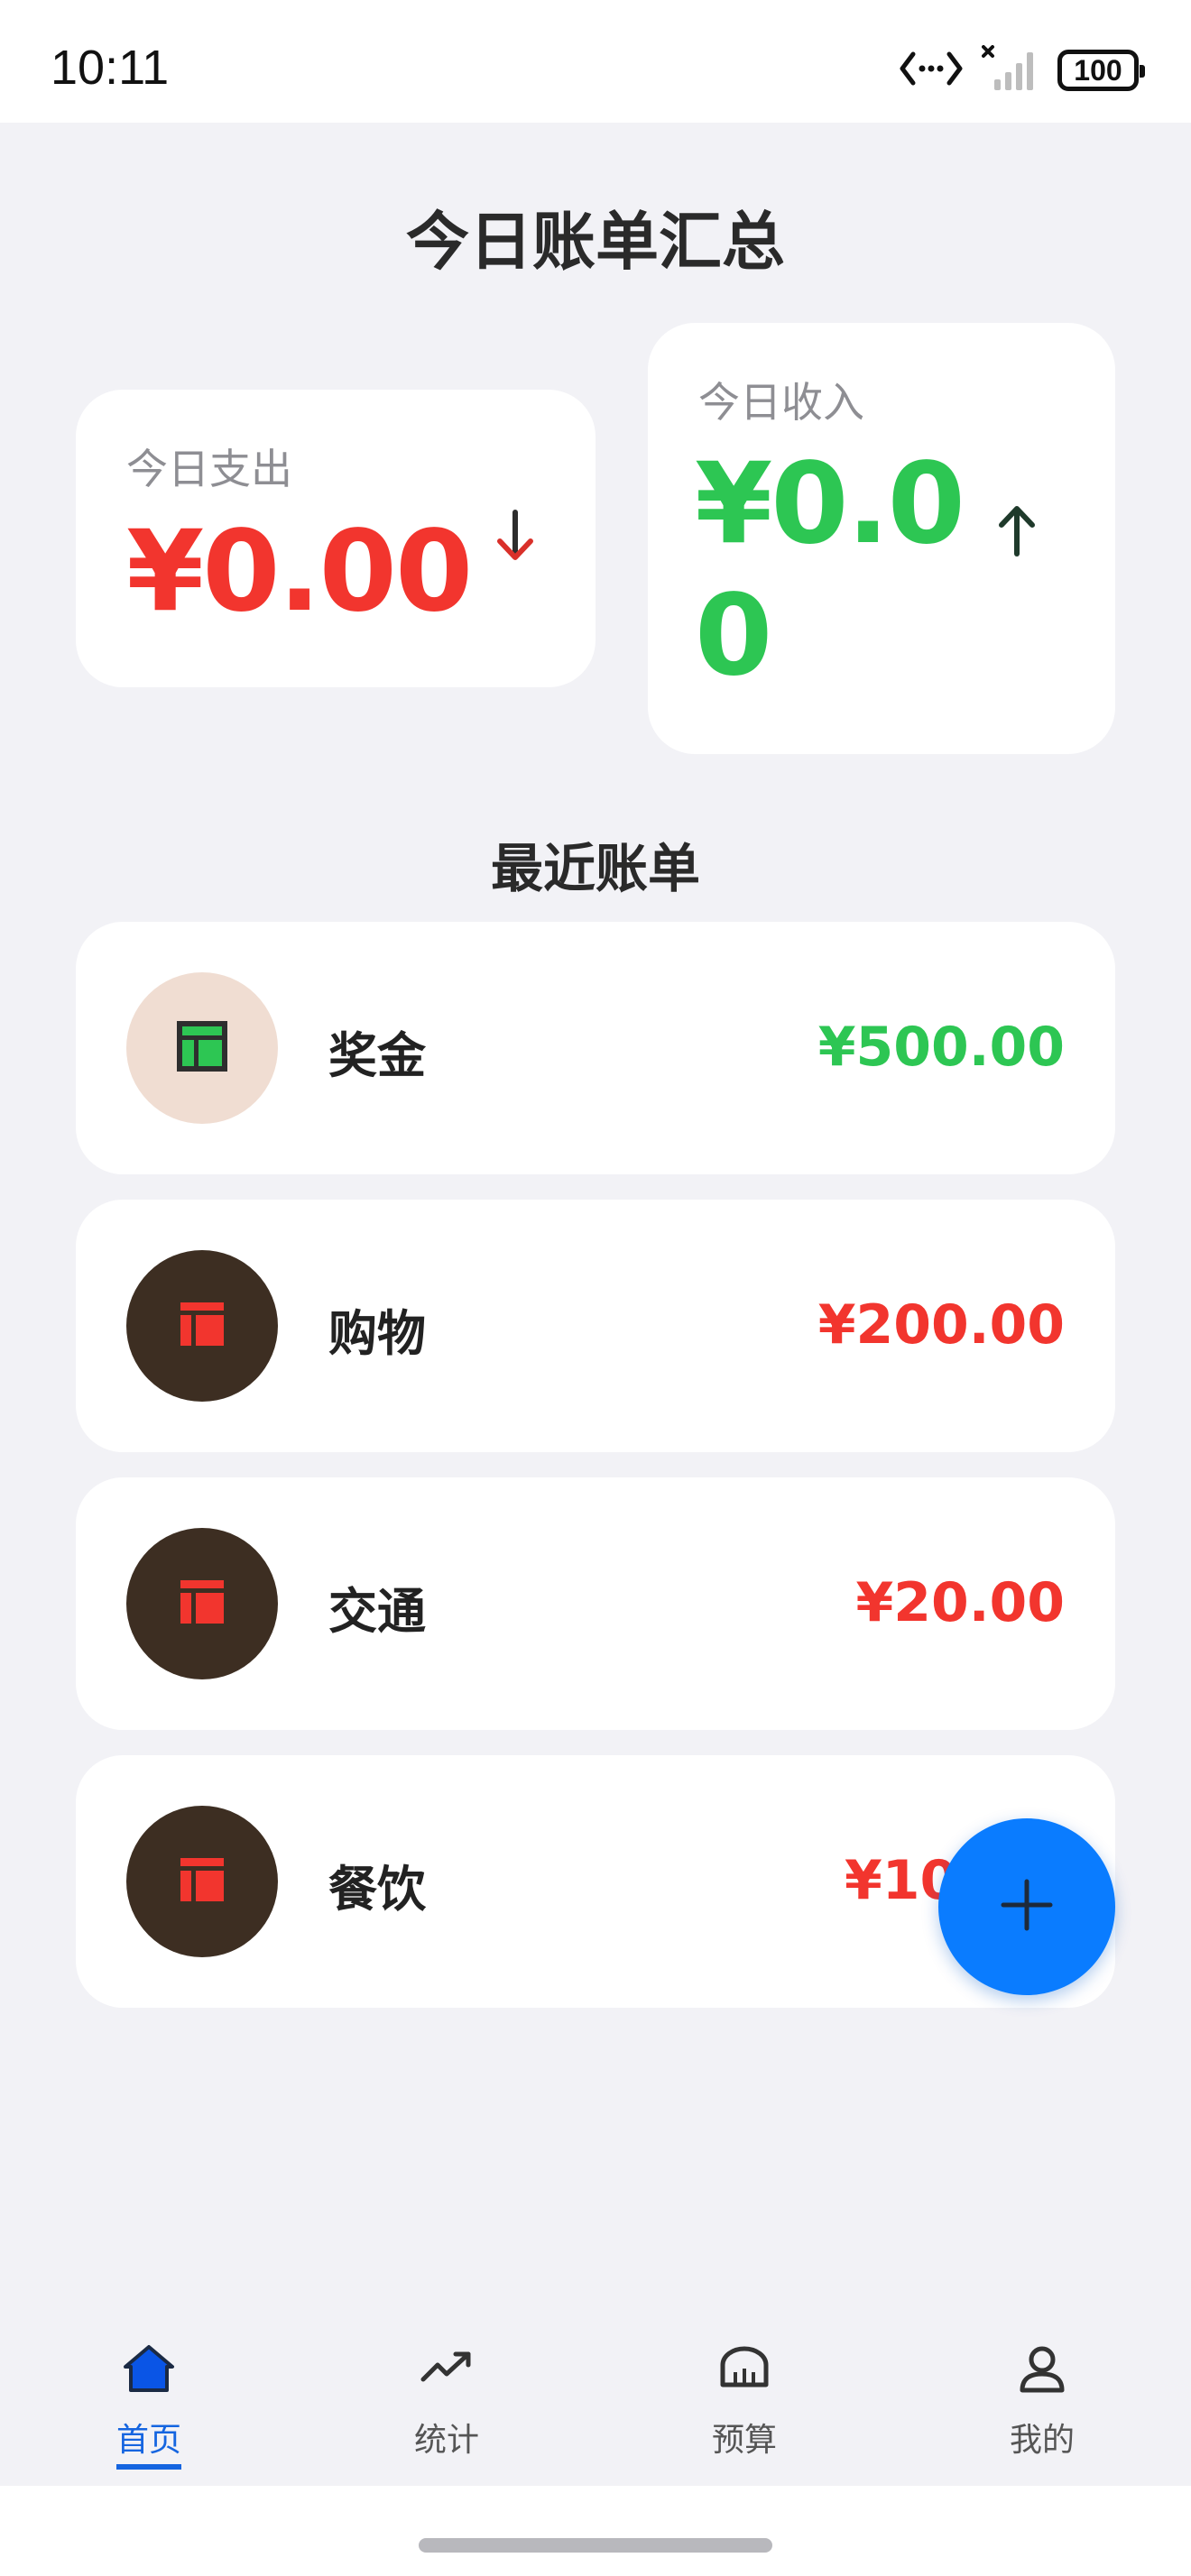 The width and height of the screenshot is (1191, 2576). Describe the element at coordinates (148, 2442) in the screenshot. I see `nav-label-home: 首页` at that location.